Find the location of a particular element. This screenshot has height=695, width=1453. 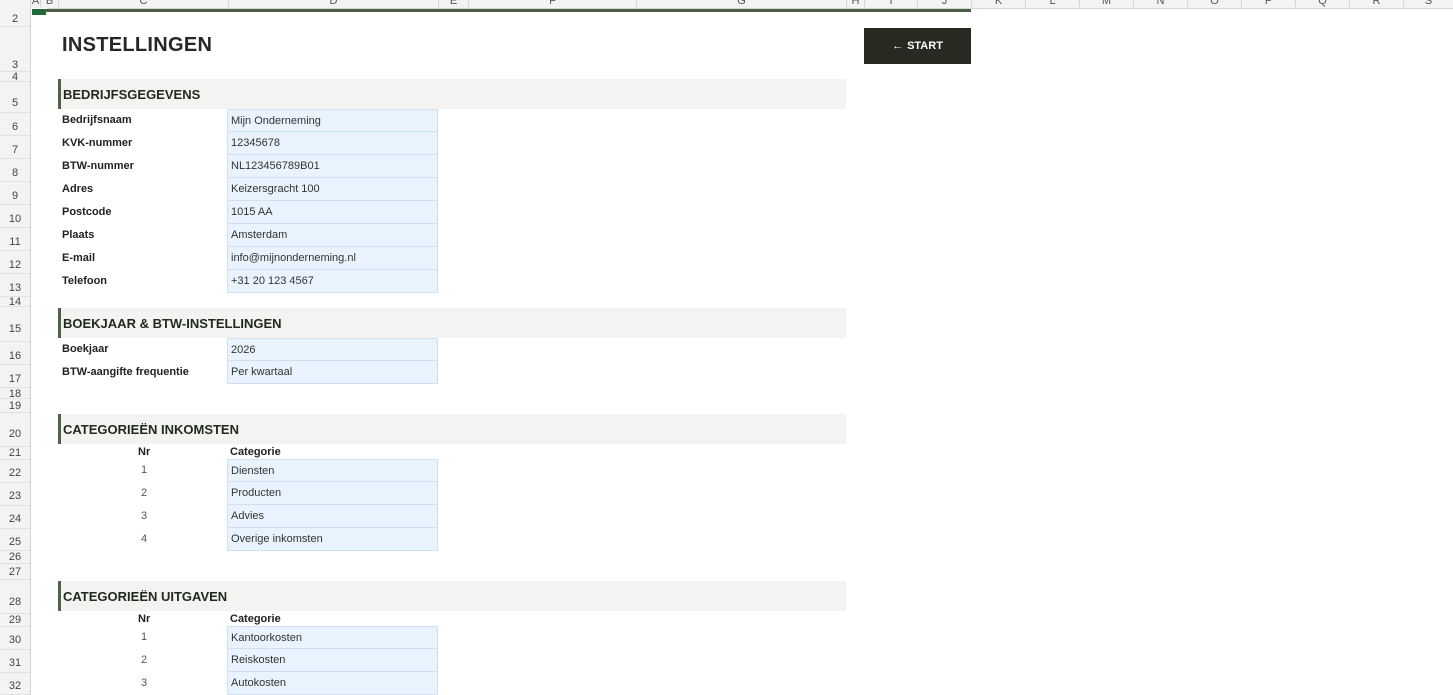

expense-category-field: Kantoorkosten is located at coordinates (332, 637).